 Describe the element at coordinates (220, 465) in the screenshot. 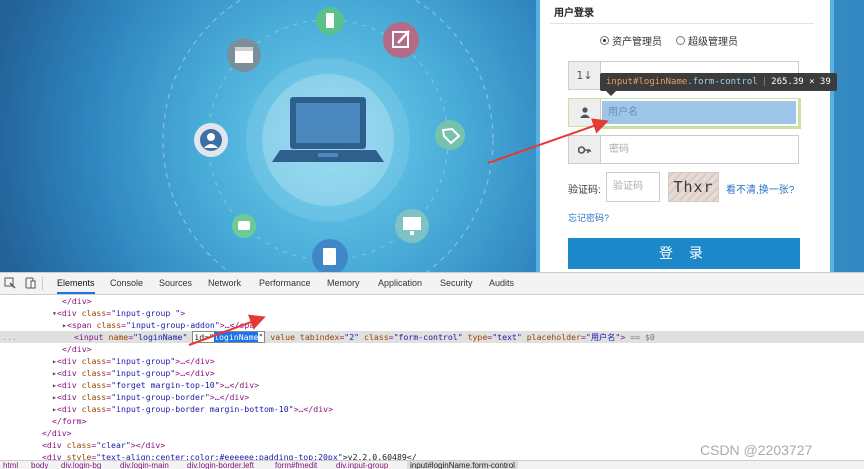

I see `breadcrumb-login-border: div.login-border.left` at that location.